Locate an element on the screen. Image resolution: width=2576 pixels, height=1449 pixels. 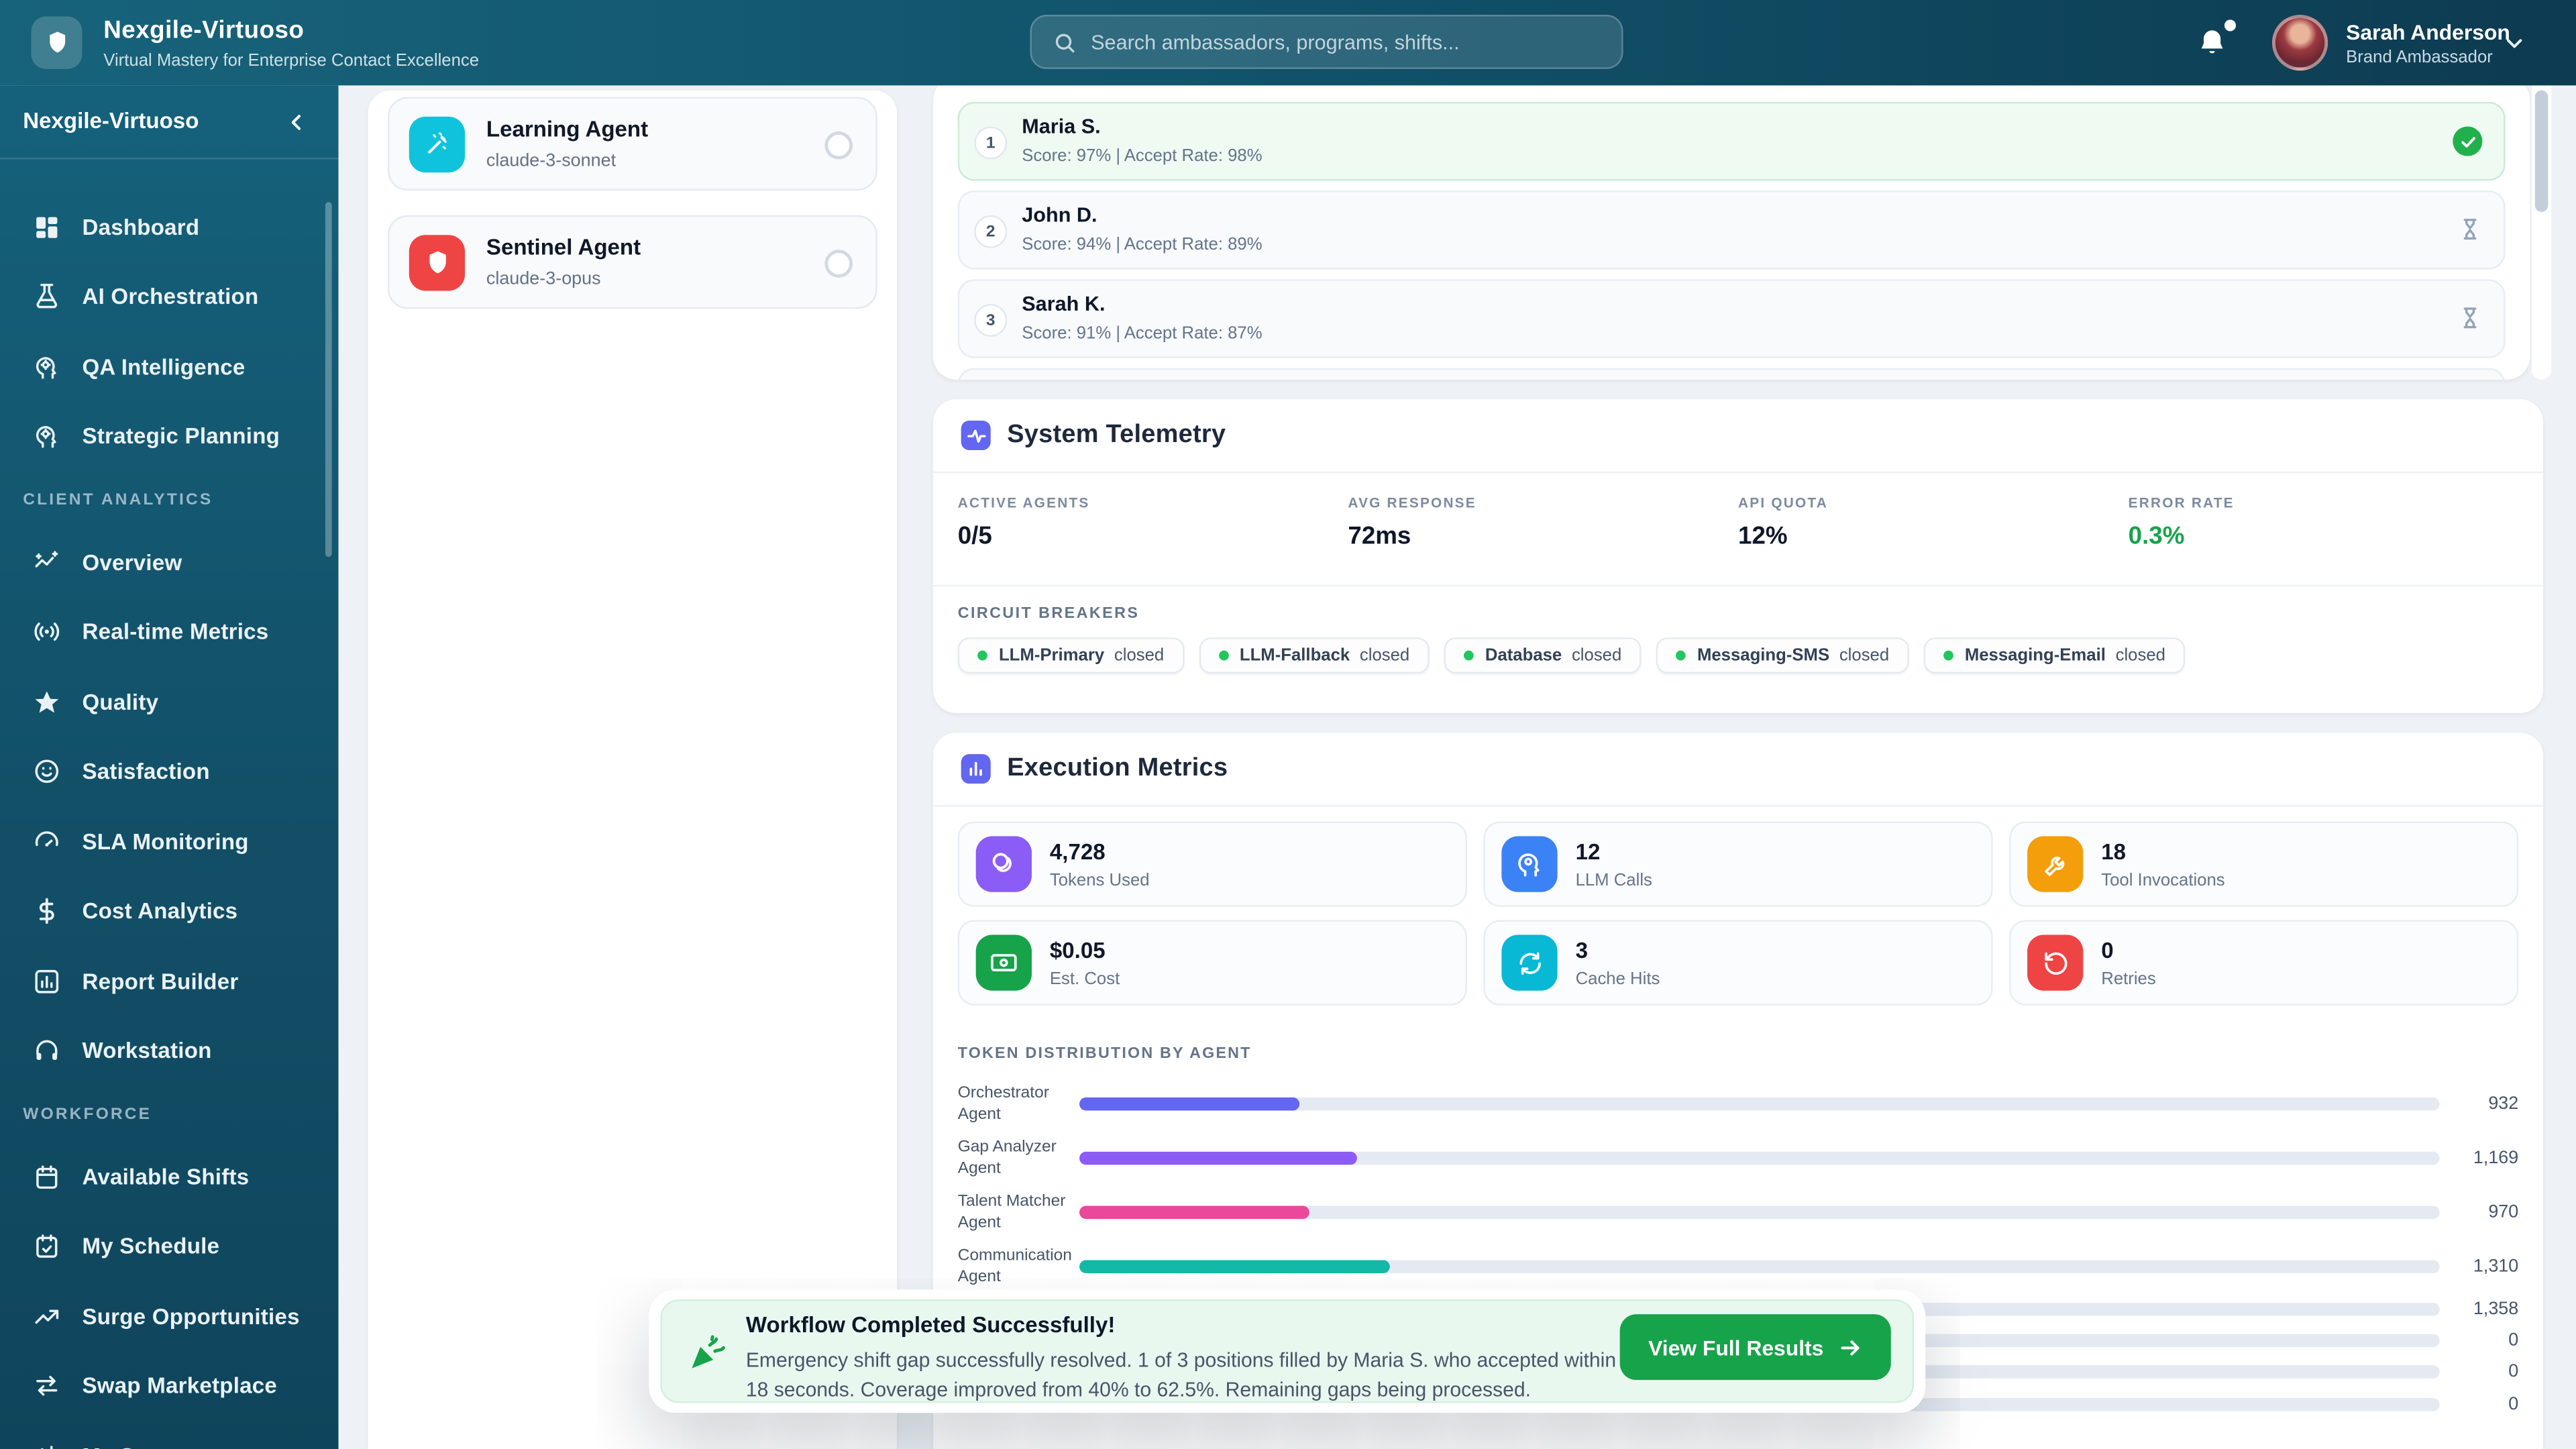
user-role: Brand Ambassador is located at coordinates (2419, 58).